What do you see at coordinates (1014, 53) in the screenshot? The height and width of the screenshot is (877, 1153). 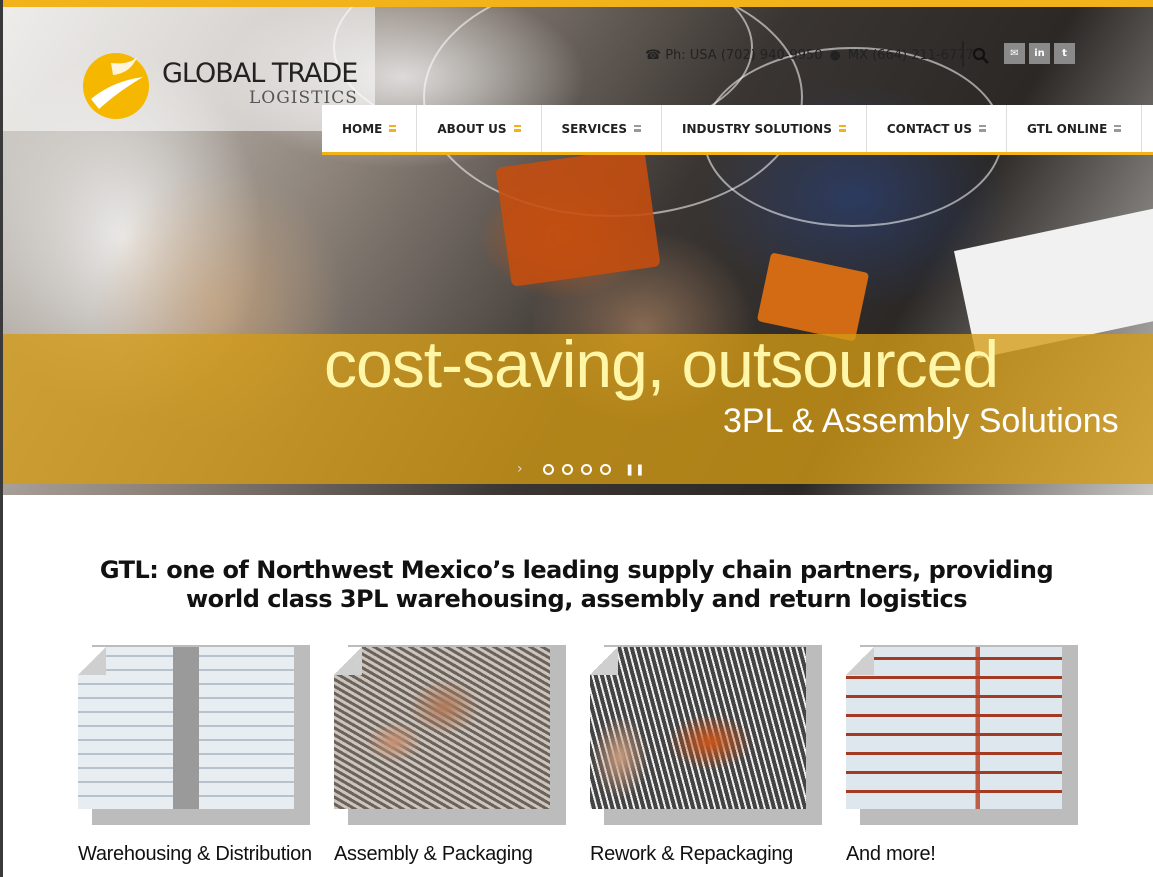 I see `email-icon: ✉` at bounding box center [1014, 53].